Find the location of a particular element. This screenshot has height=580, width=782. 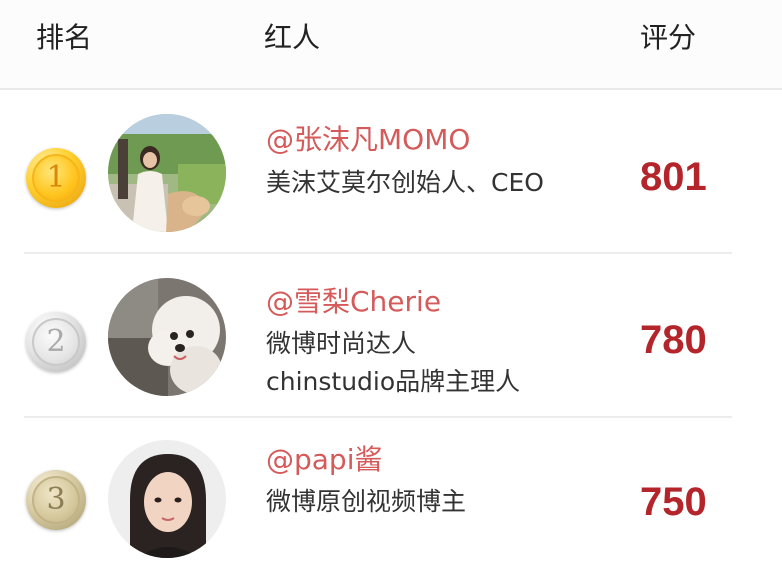

rank-column-header: 排名 is located at coordinates (64, 37).